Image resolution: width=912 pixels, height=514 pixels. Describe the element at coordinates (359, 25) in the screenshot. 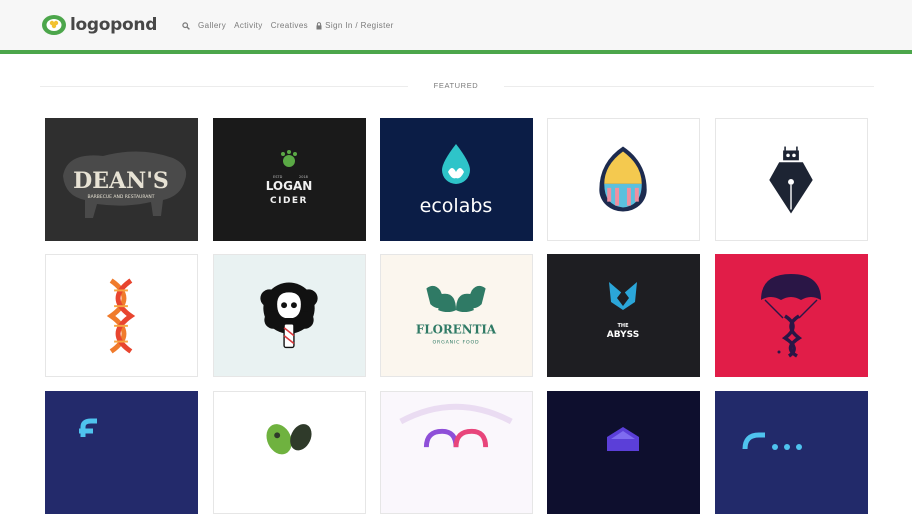

I see `sign-in-label: Sign In / Register` at that location.